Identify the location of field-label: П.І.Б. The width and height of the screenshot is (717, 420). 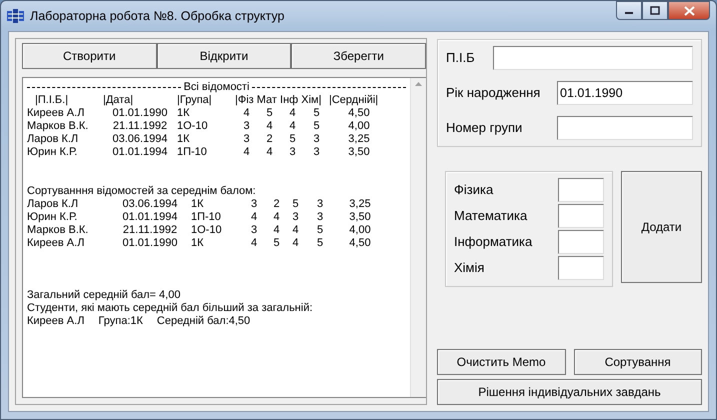
(460, 58).